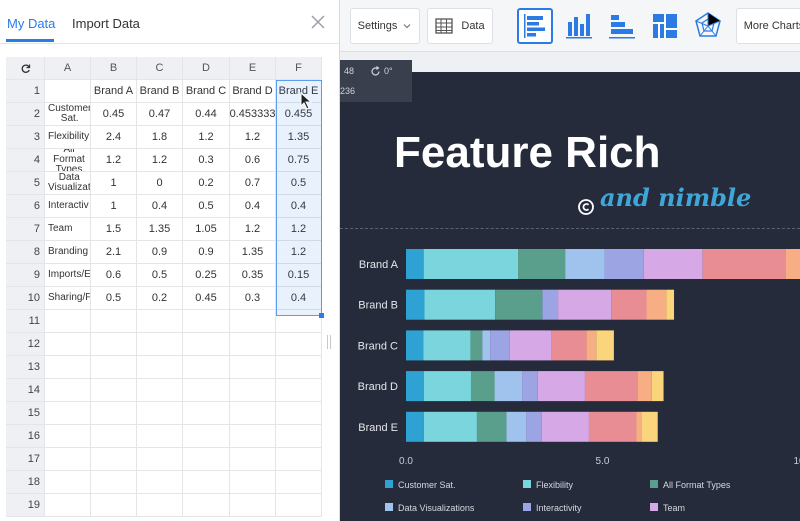 Image resolution: width=800 pixels, height=521 pixels. Describe the element at coordinates (299, 298) in the screenshot. I see `table-cell: 0.4` at that location.